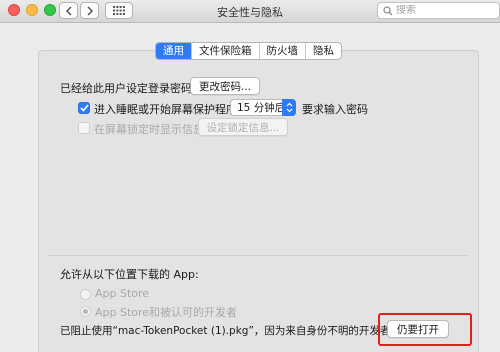 Image resolution: width=500 pixels, height=352 pixels. Describe the element at coordinates (323, 51) in the screenshot. I see `tab-privacy: 隐私` at that location.